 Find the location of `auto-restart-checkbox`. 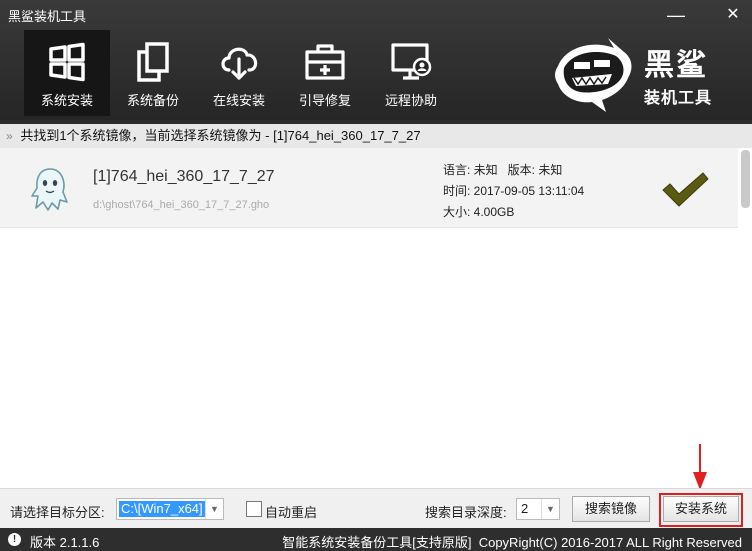

auto-restart-checkbox is located at coordinates (254, 509).